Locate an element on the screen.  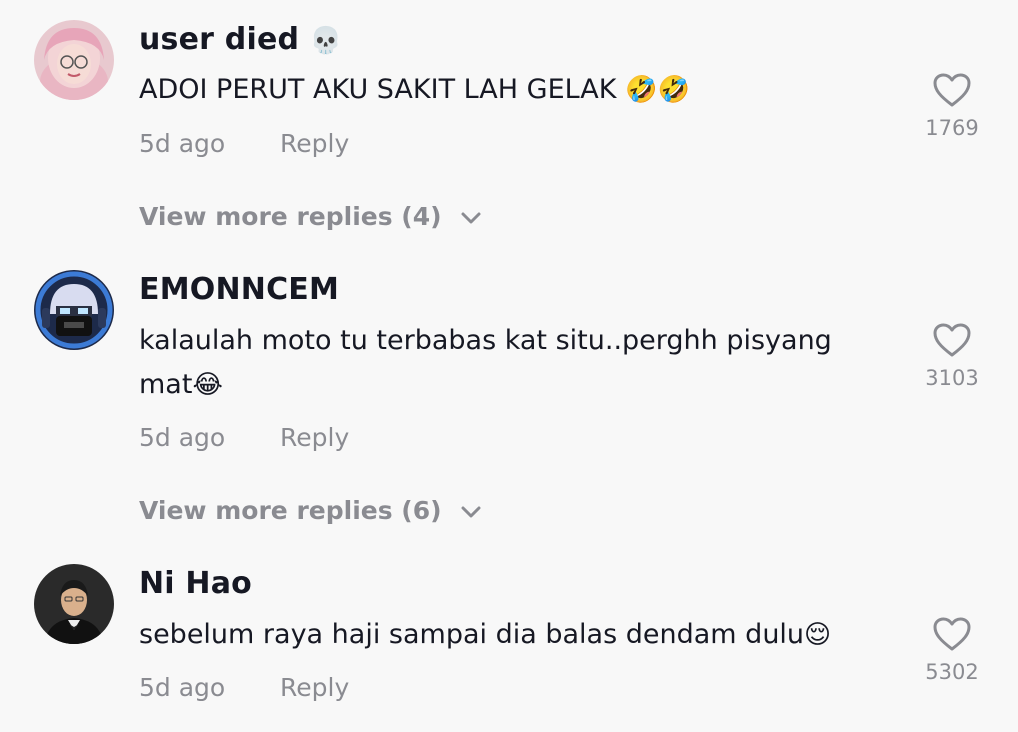
comment-username: EMONNCEM is located at coordinates (239, 289).